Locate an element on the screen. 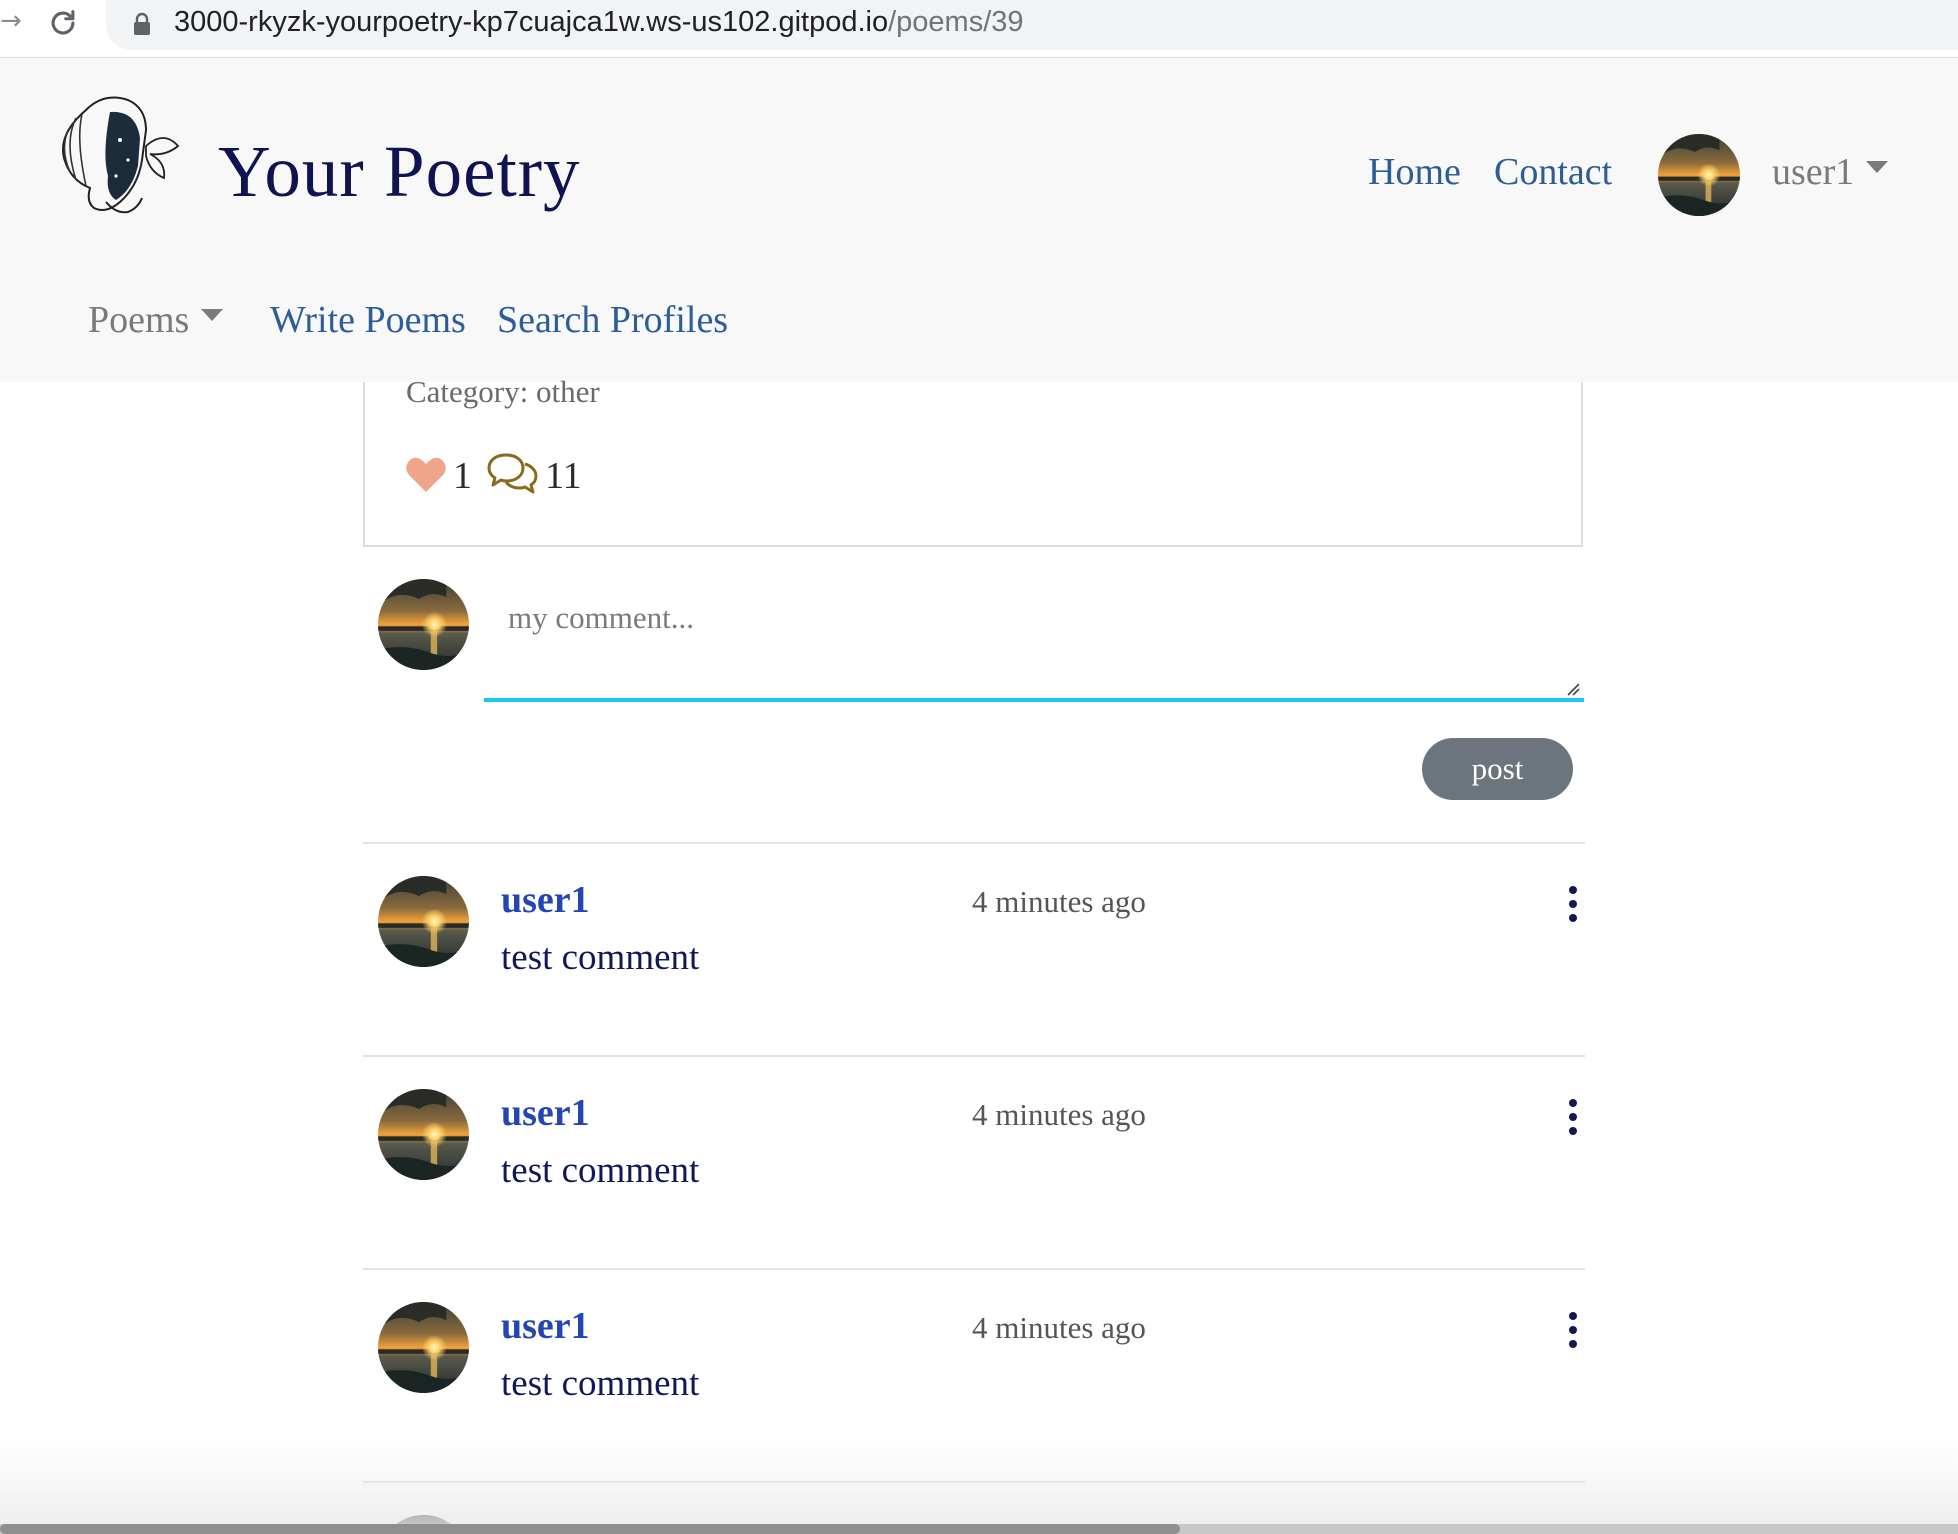  lock-icon is located at coordinates (142, 23).